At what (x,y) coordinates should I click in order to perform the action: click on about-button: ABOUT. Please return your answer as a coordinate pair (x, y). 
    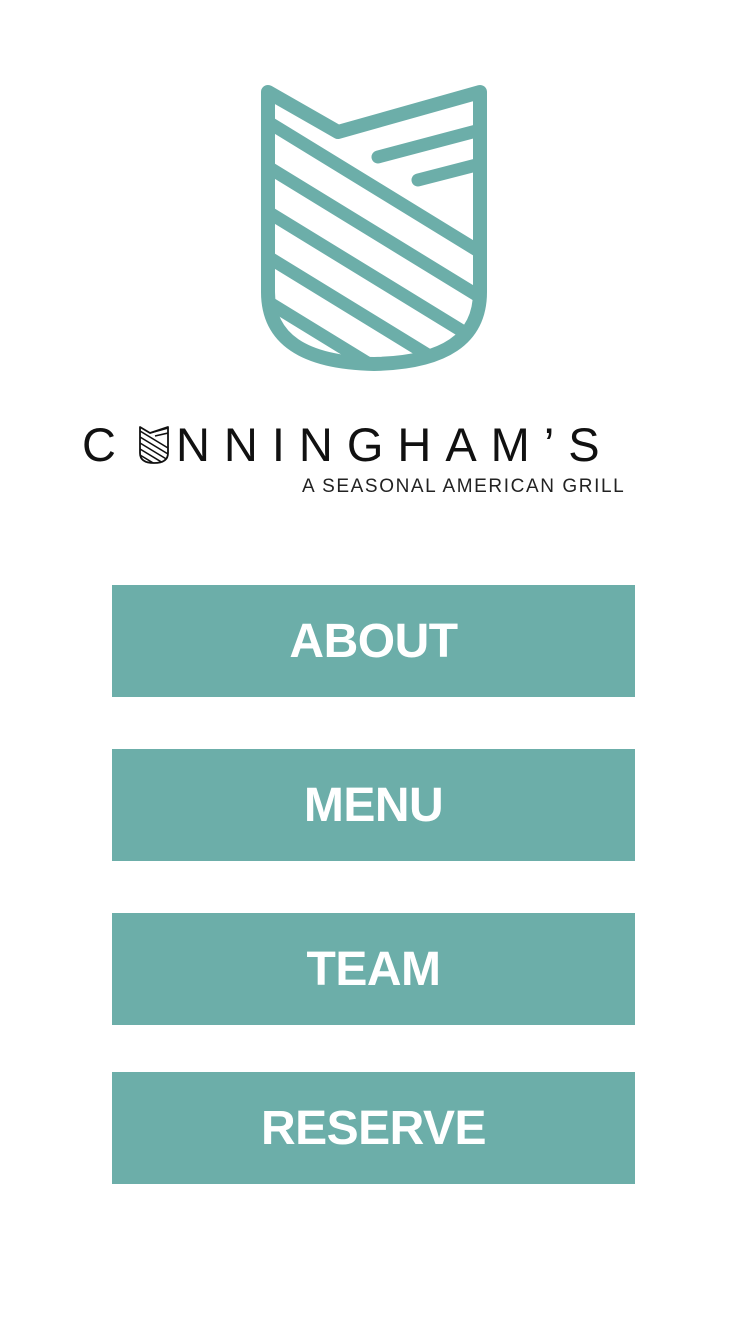
    Looking at the image, I should click on (373, 641).